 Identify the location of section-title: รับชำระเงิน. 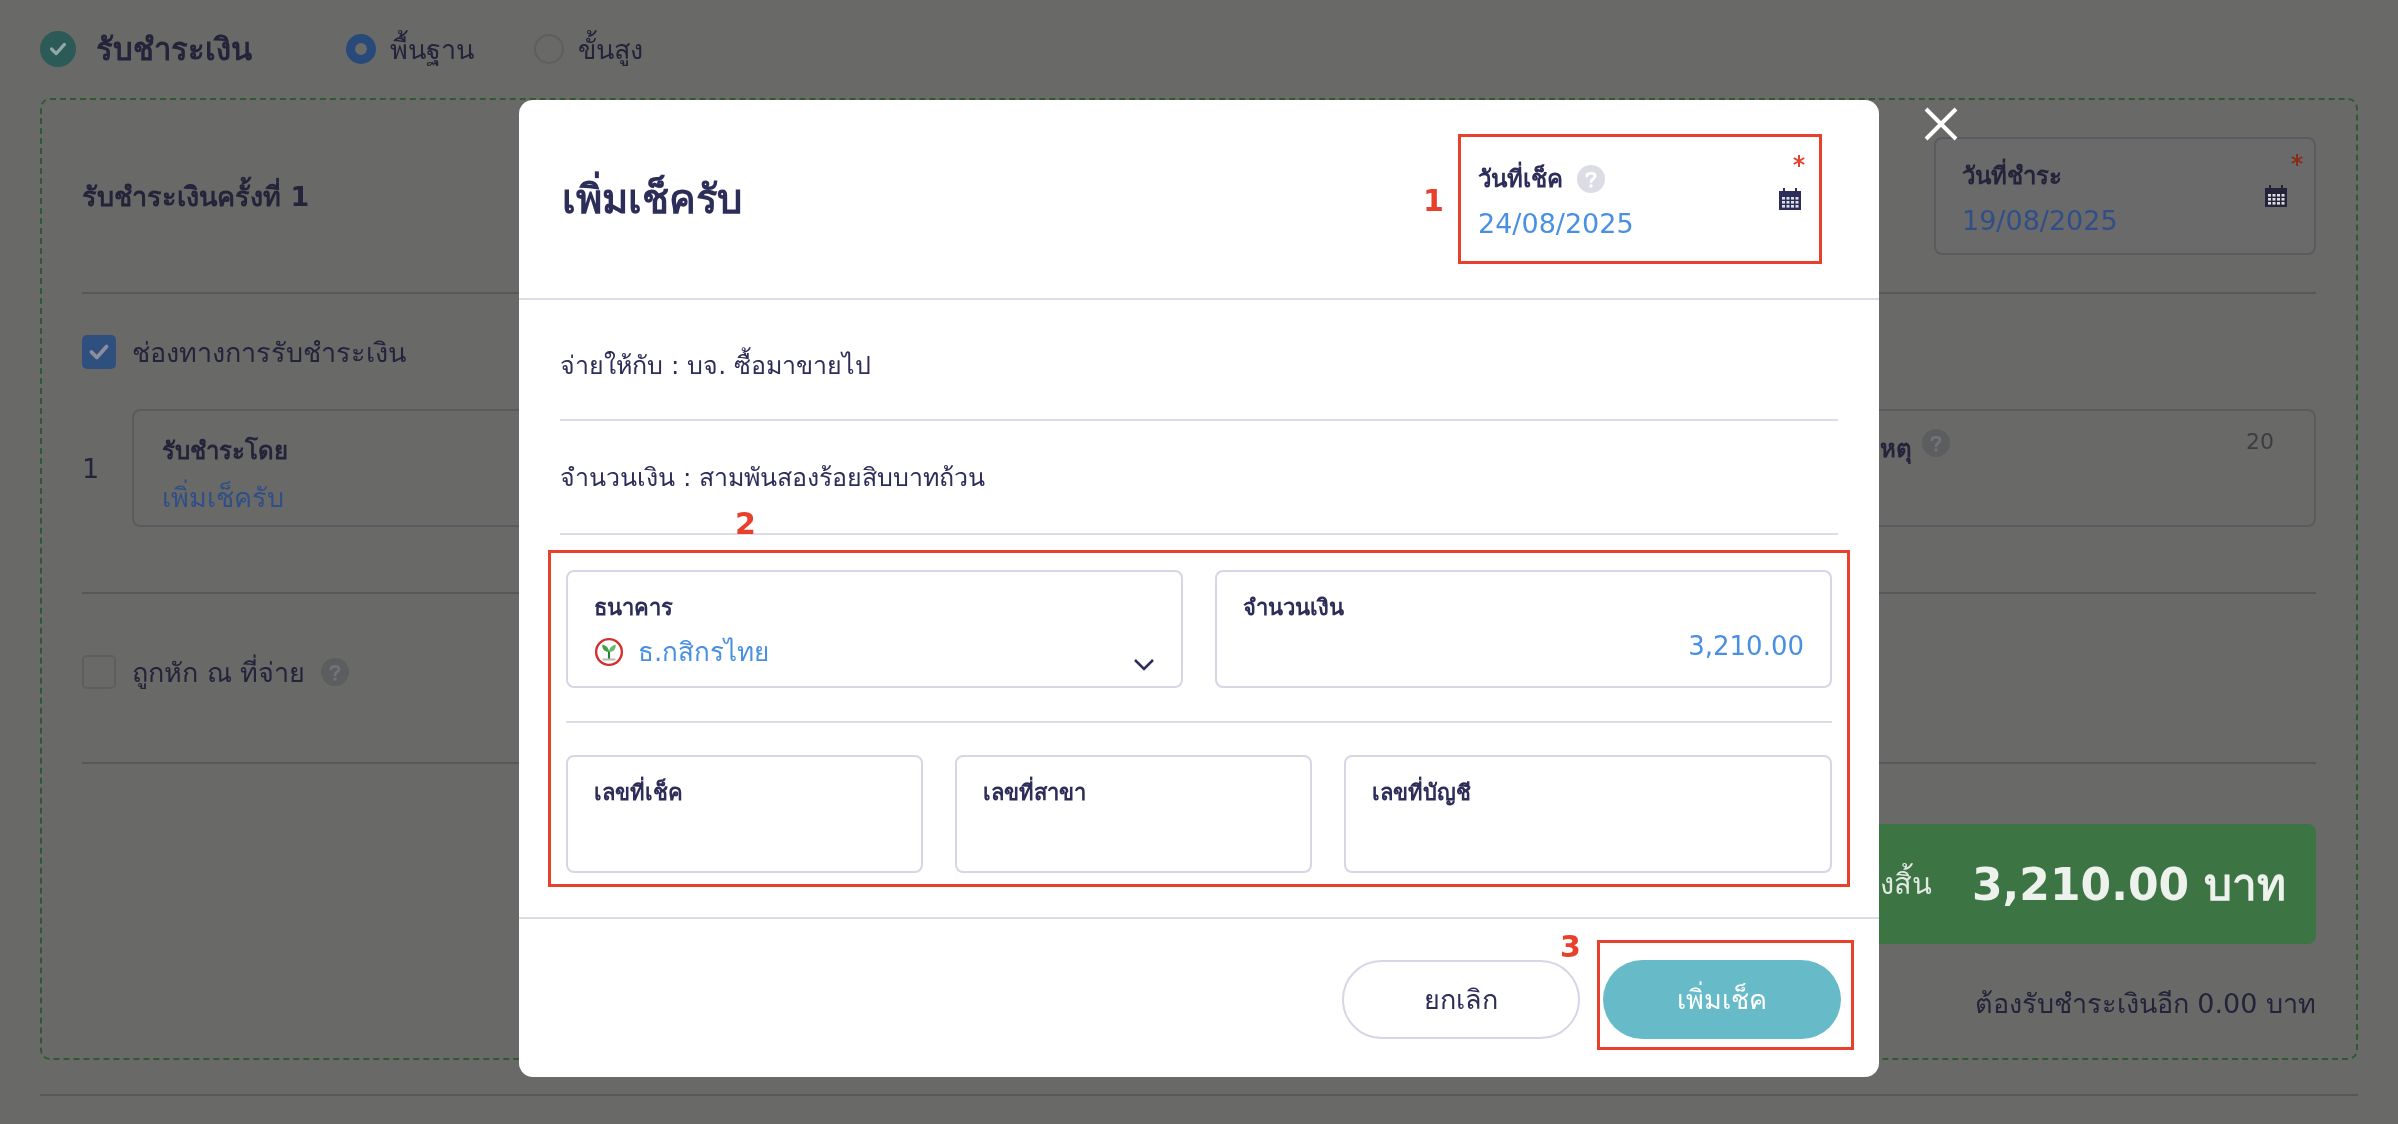
(174, 49).